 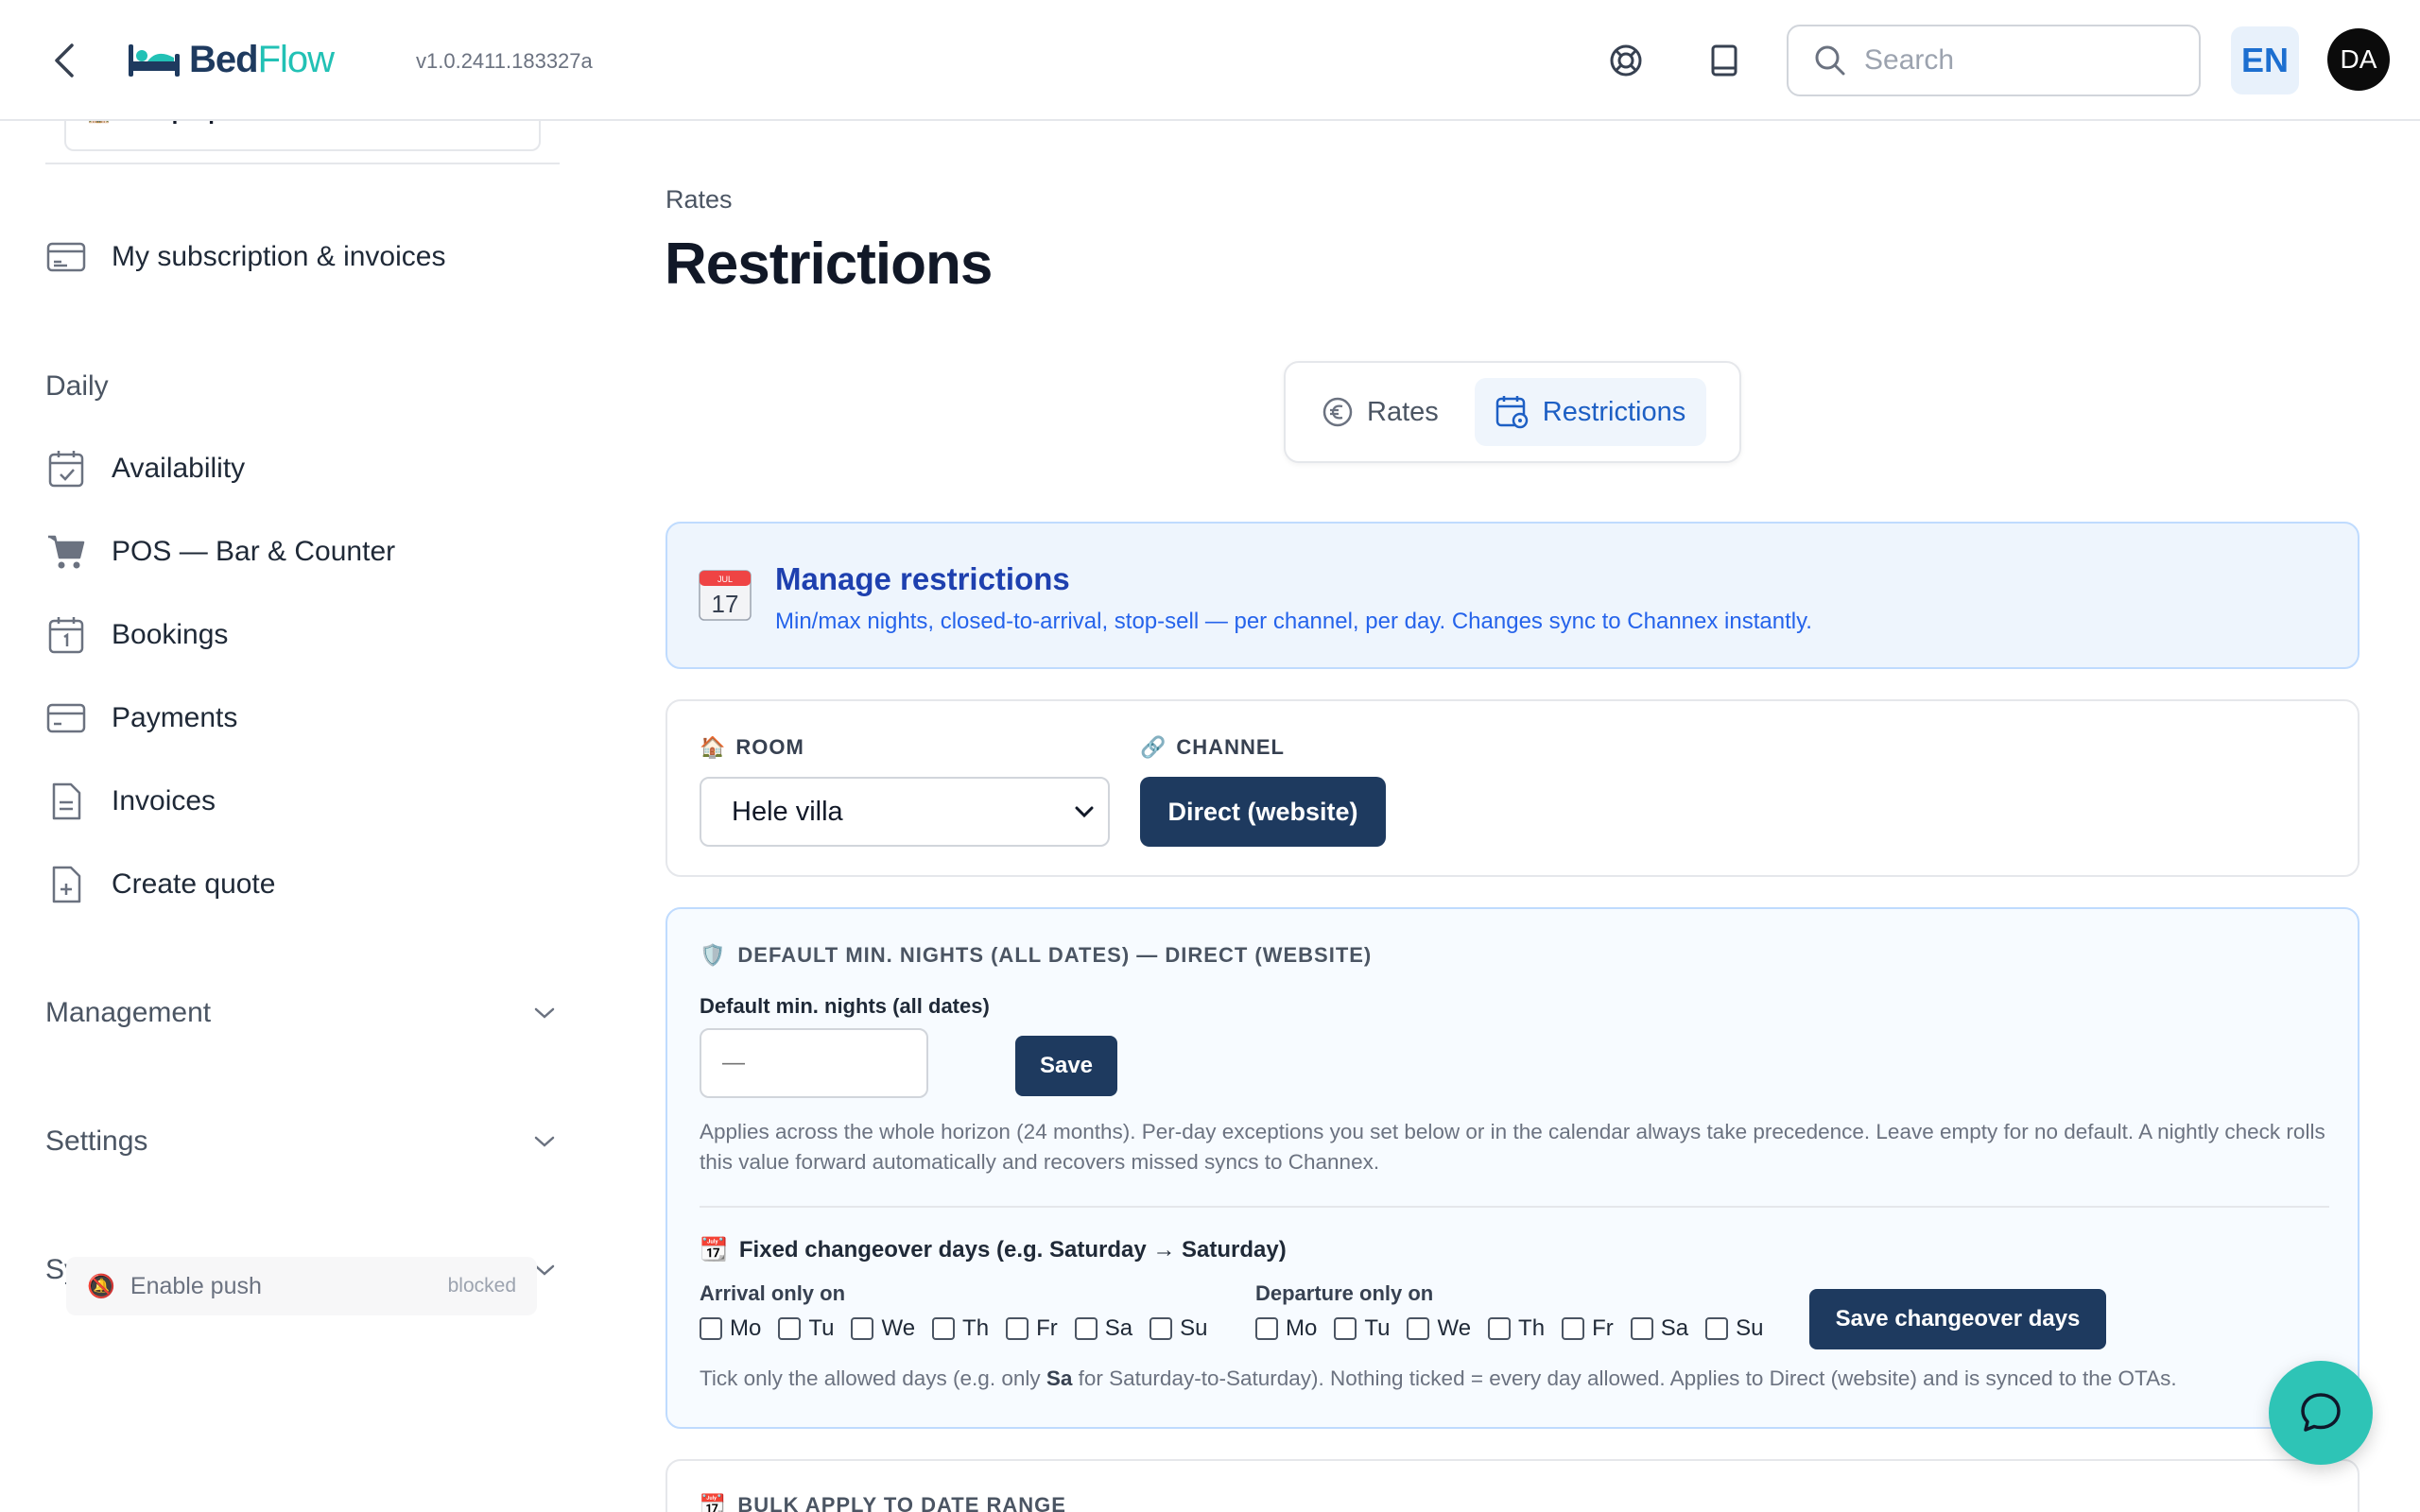 I want to click on departure-day-th: Th, so click(x=1516, y=1328).